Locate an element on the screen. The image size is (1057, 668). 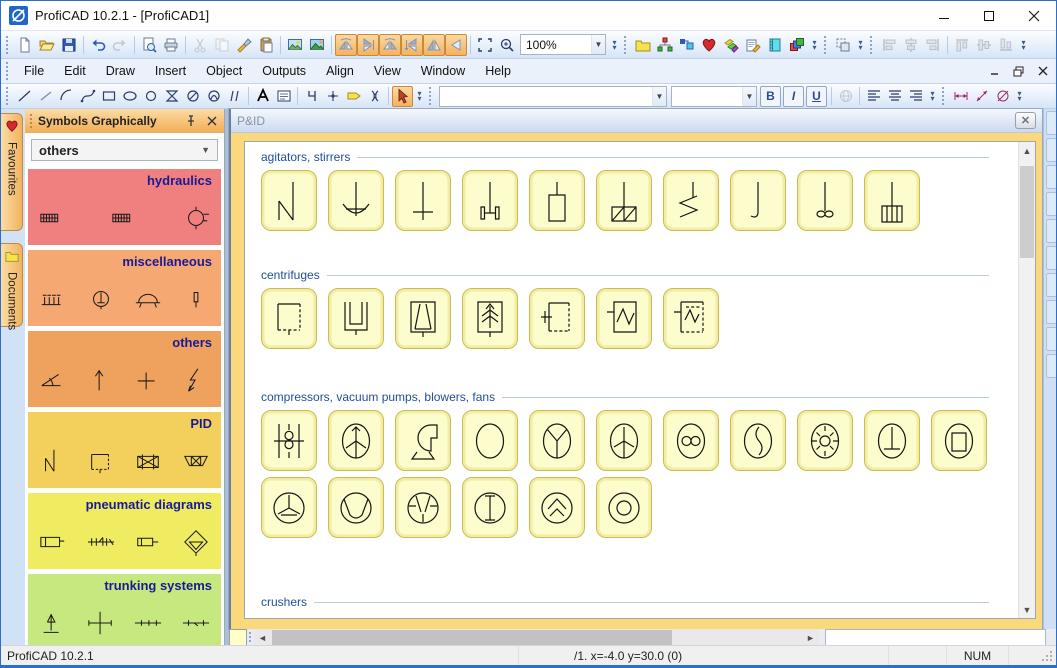
ellipse-tool-icon is located at coordinates (129, 96).